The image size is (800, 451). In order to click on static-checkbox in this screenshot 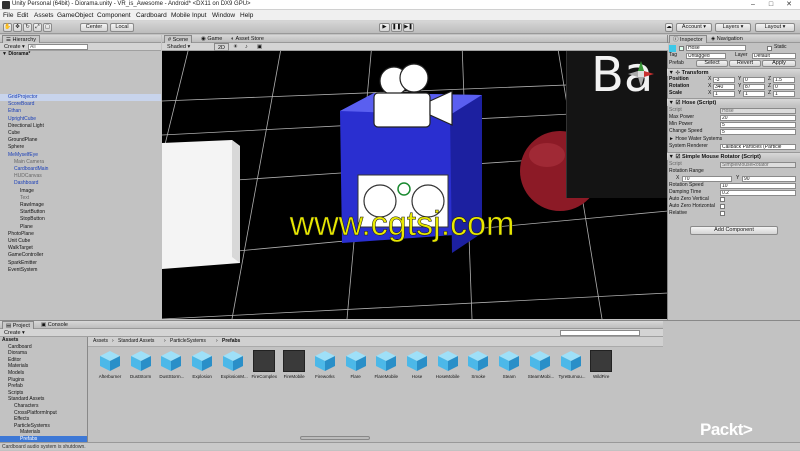, I will do `click(769, 48)`.